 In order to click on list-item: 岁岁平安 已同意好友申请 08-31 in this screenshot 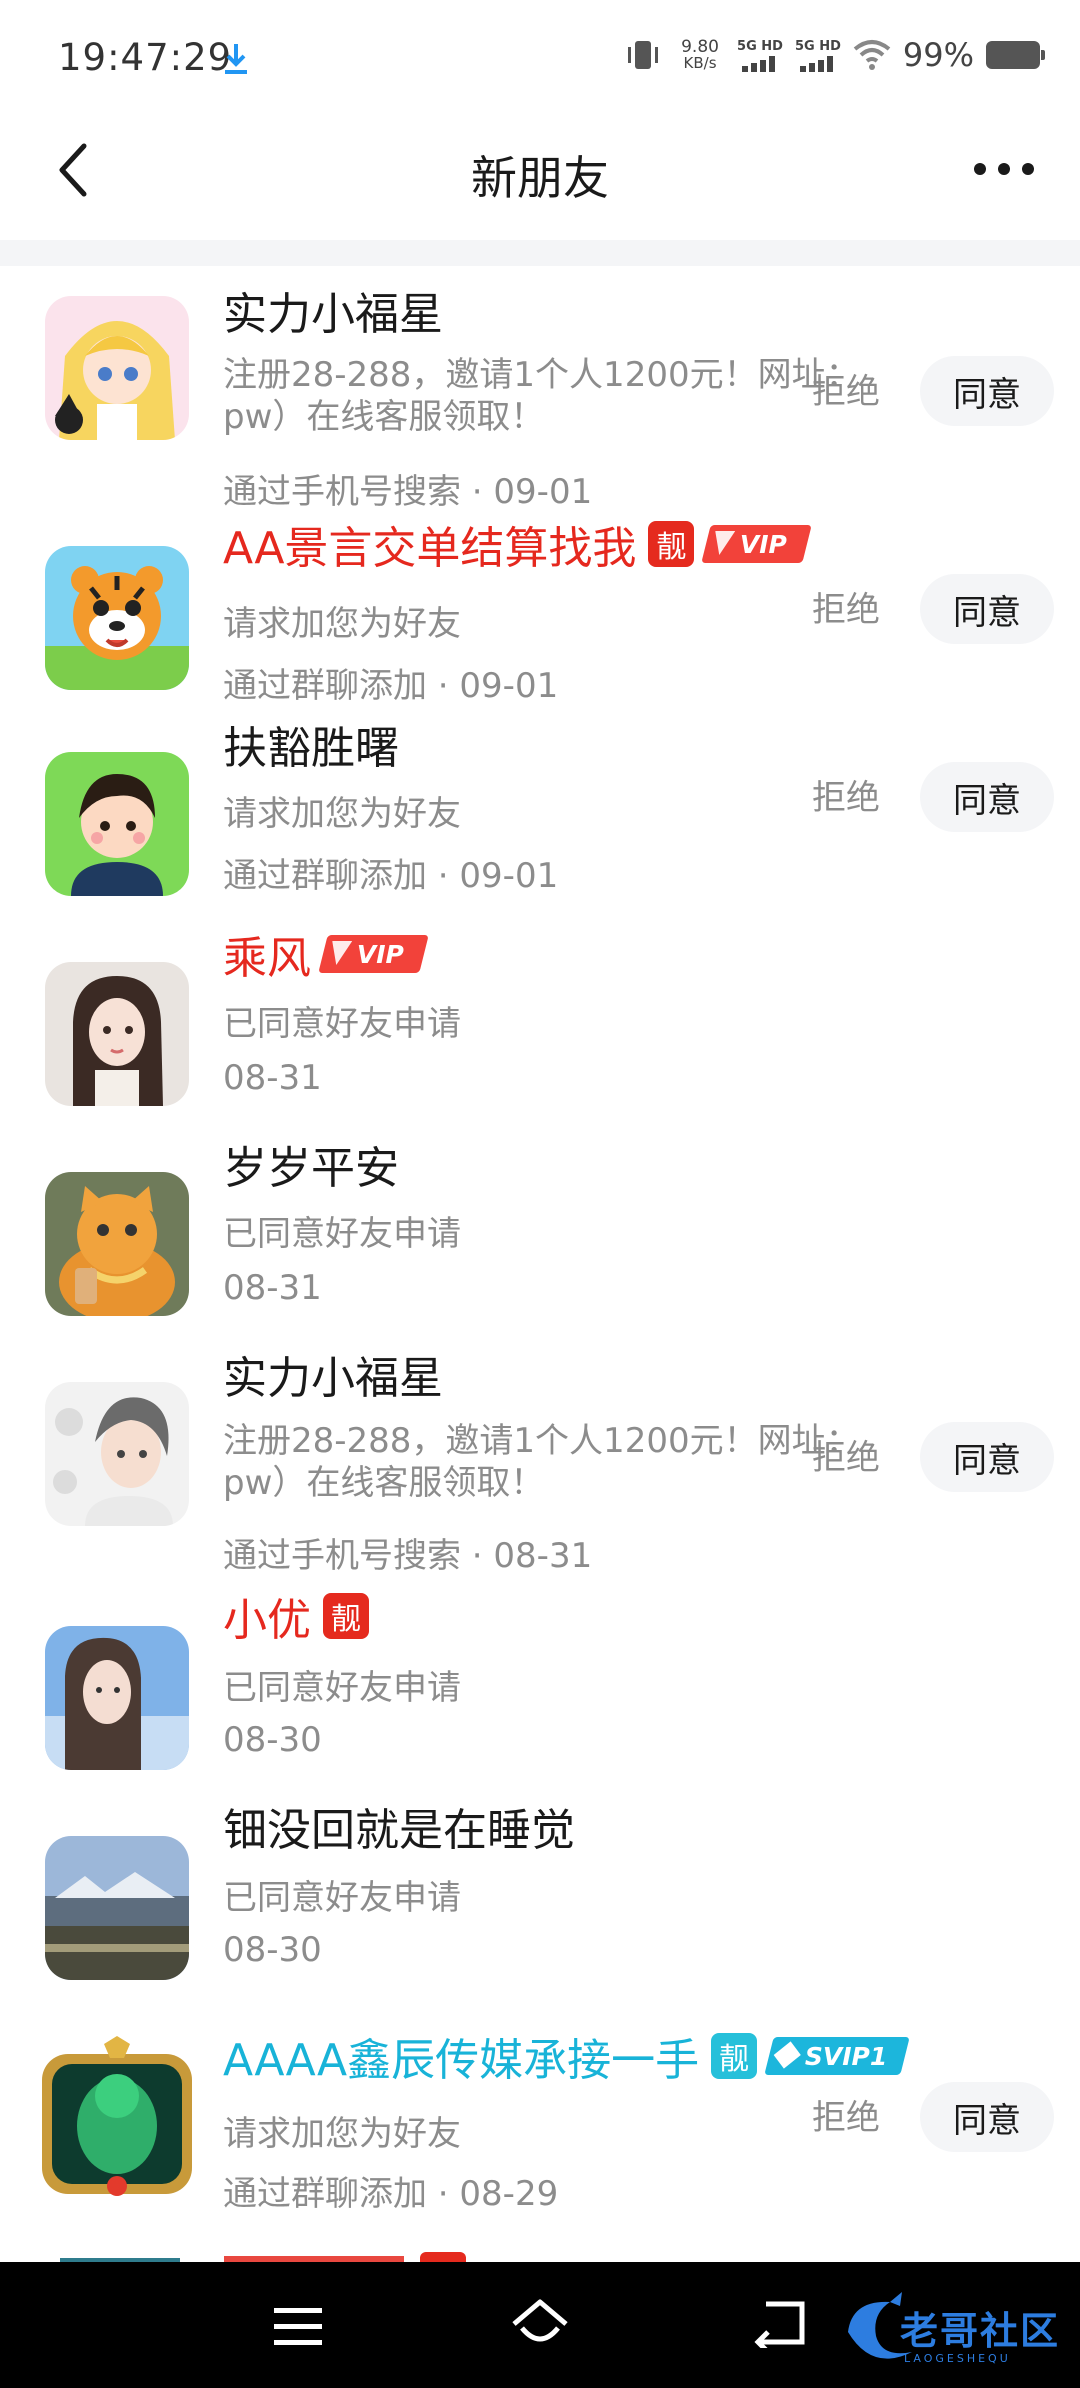, I will do `click(540, 1249)`.